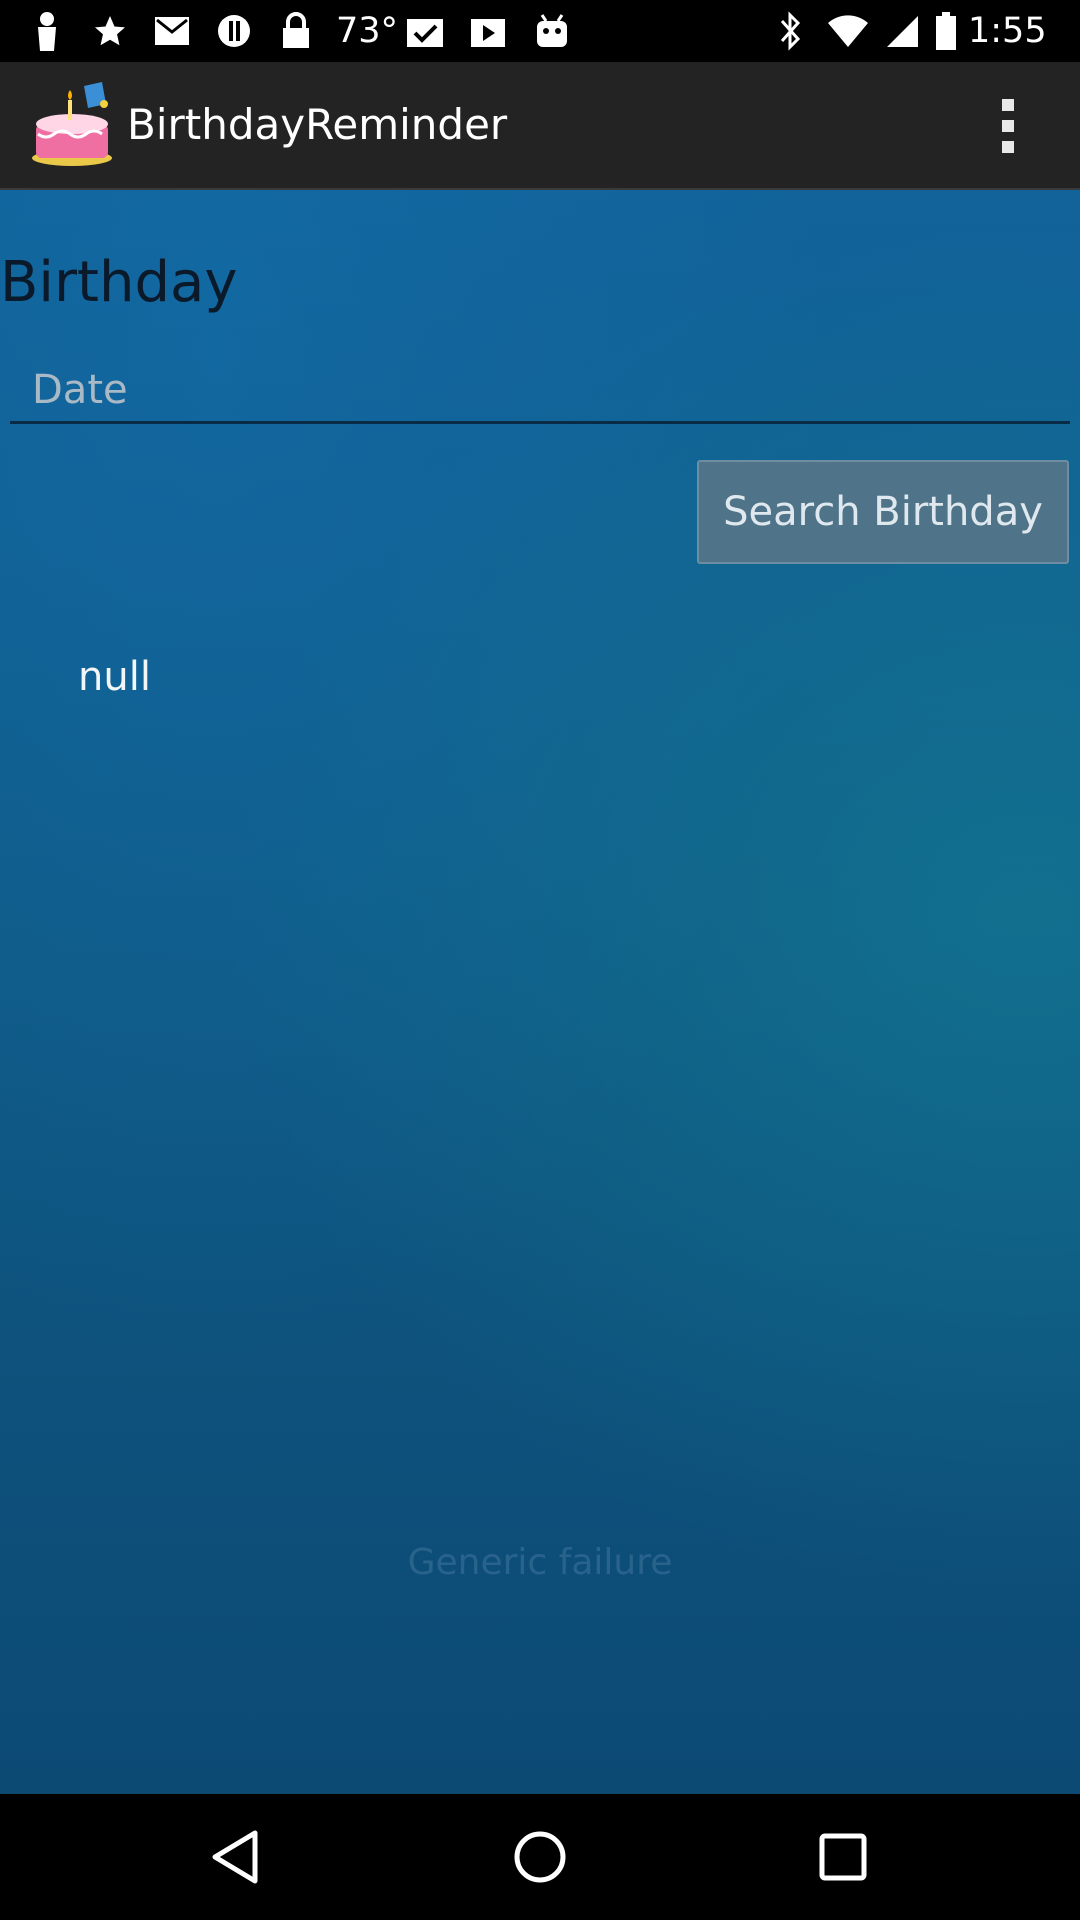 This screenshot has width=1080, height=1920. I want to click on android-icon, so click(552, 31).